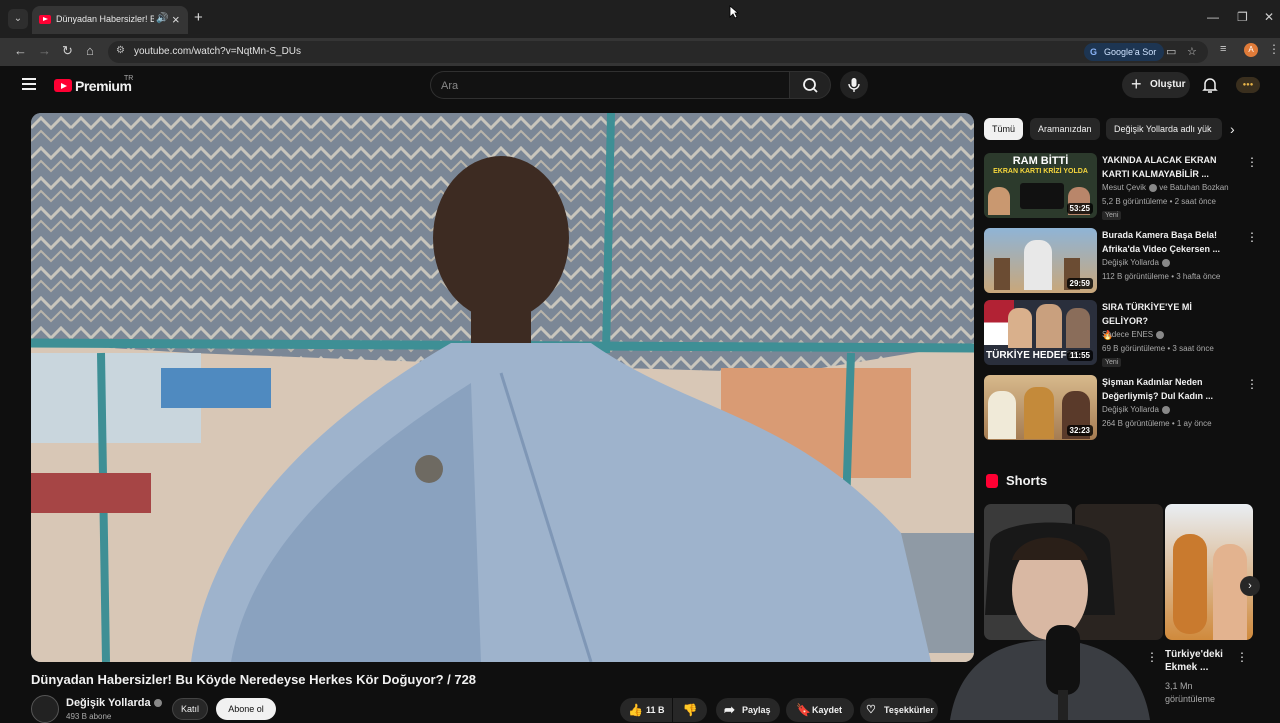 This screenshot has height=723, width=1280. Describe the element at coordinates (44, 50) in the screenshot. I see `forward-icon: →` at that location.